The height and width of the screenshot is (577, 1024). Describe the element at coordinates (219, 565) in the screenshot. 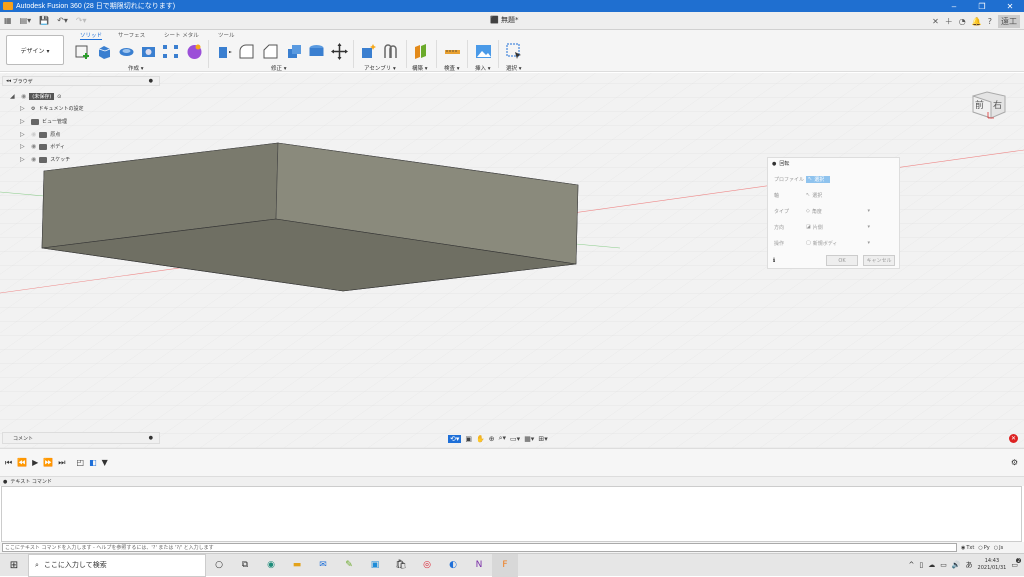

I see `cortana-circle-icon: ○` at that location.